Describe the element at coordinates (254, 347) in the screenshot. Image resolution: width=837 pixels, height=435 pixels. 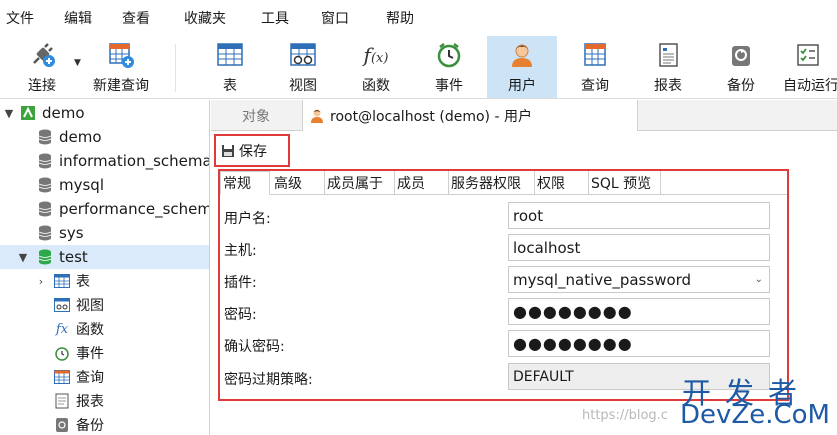
I see `confirm-password-label: 确认密码:` at that location.